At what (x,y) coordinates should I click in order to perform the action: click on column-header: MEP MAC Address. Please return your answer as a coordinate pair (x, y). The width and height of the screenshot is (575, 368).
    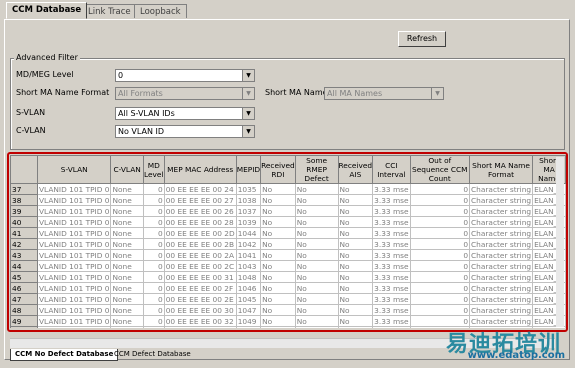
    Looking at the image, I should click on (200, 169).